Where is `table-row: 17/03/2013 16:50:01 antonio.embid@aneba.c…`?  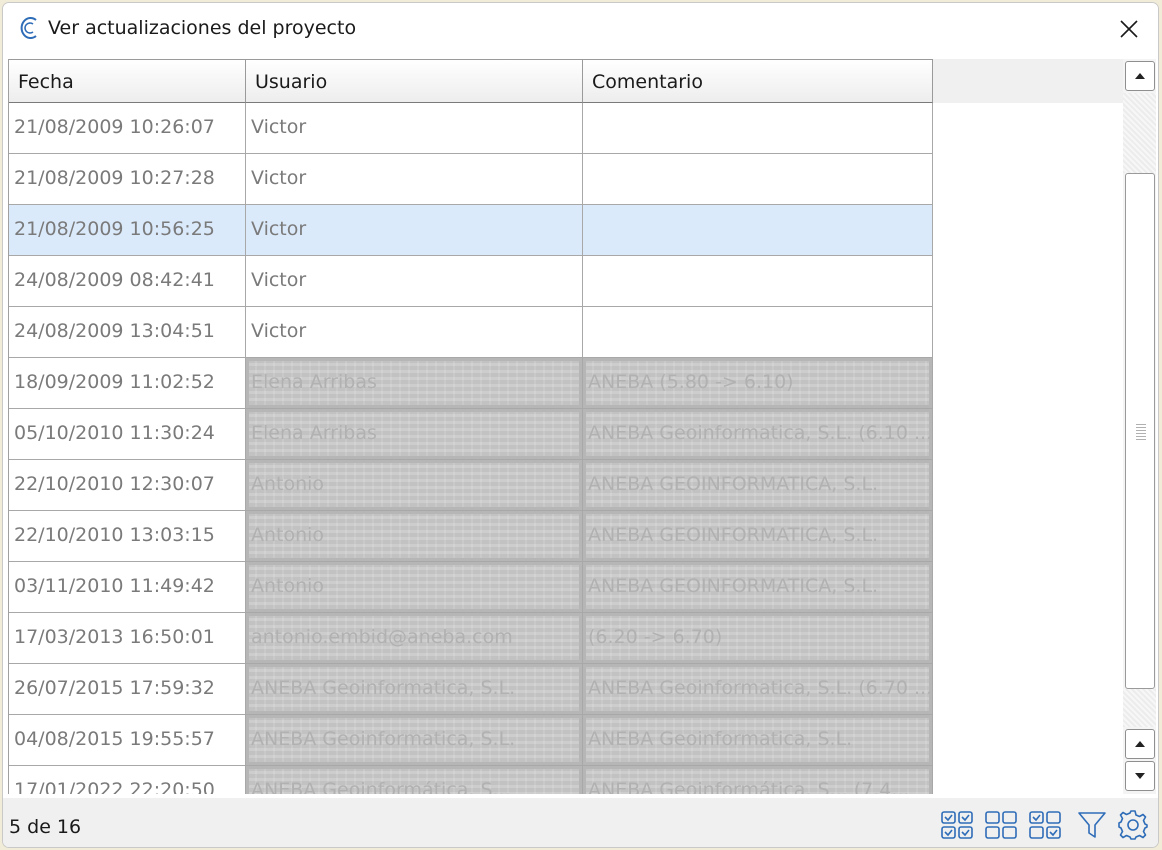
table-row: 17/03/2013 16:50:01 antonio.embid@aneba.c… is located at coordinates (471, 638).